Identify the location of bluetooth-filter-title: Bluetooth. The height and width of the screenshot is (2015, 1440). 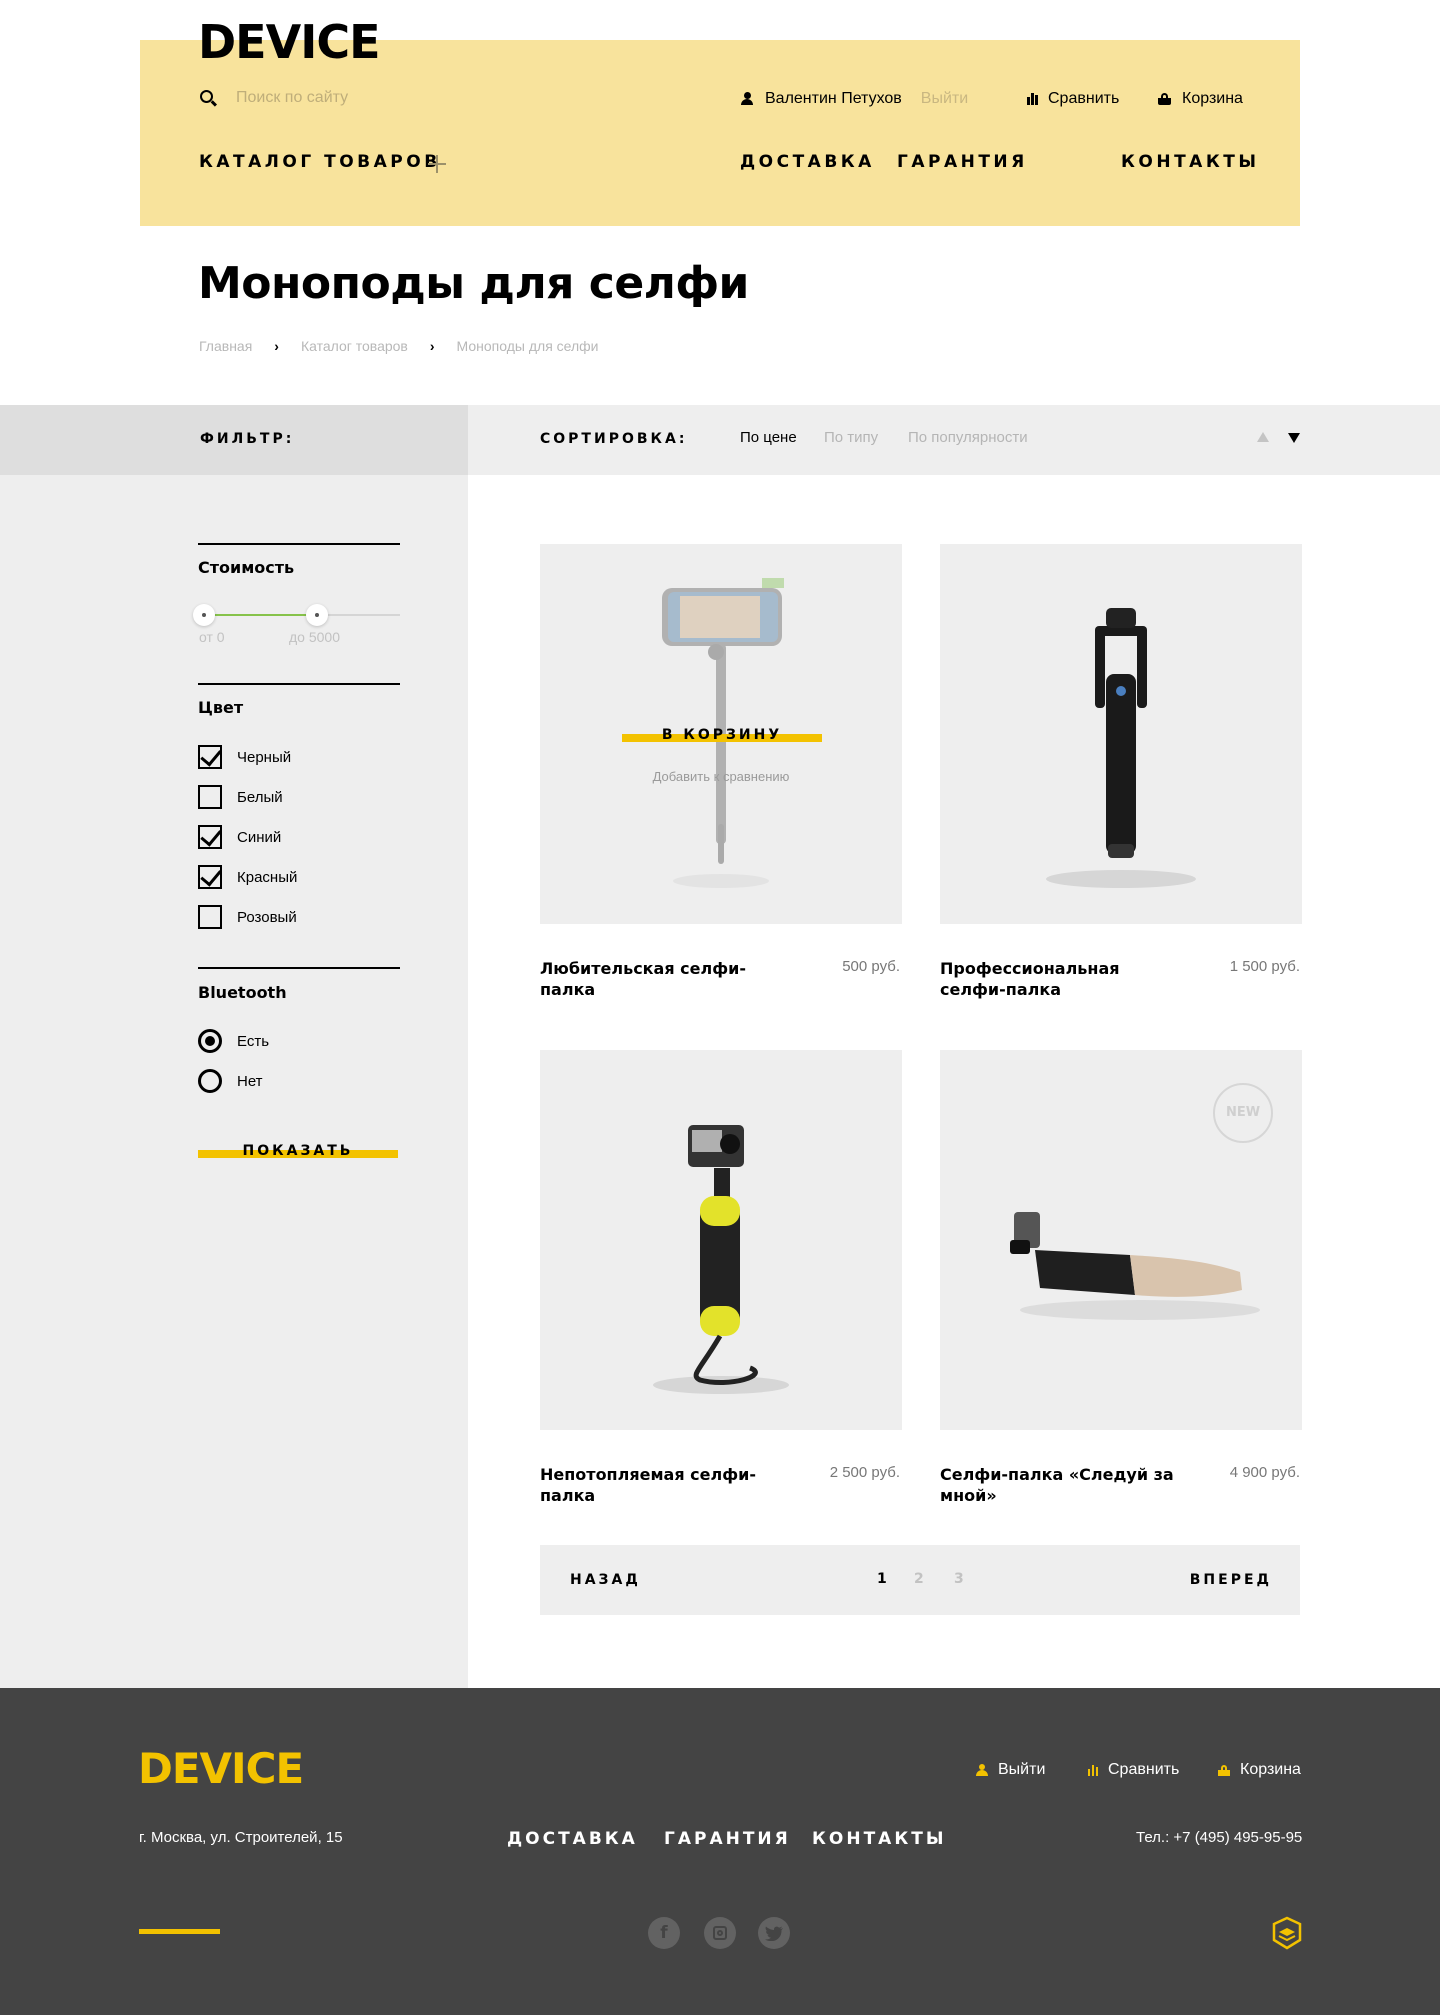
(242, 992).